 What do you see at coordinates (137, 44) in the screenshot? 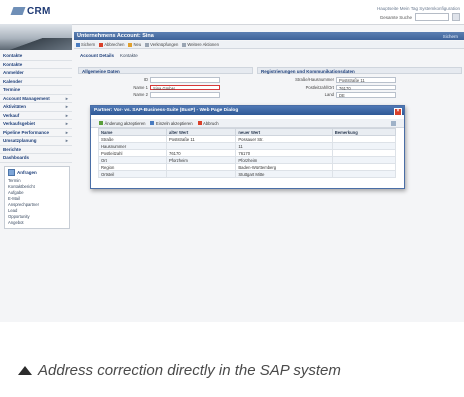
I see `toolbar-label: Neu` at bounding box center [137, 44].